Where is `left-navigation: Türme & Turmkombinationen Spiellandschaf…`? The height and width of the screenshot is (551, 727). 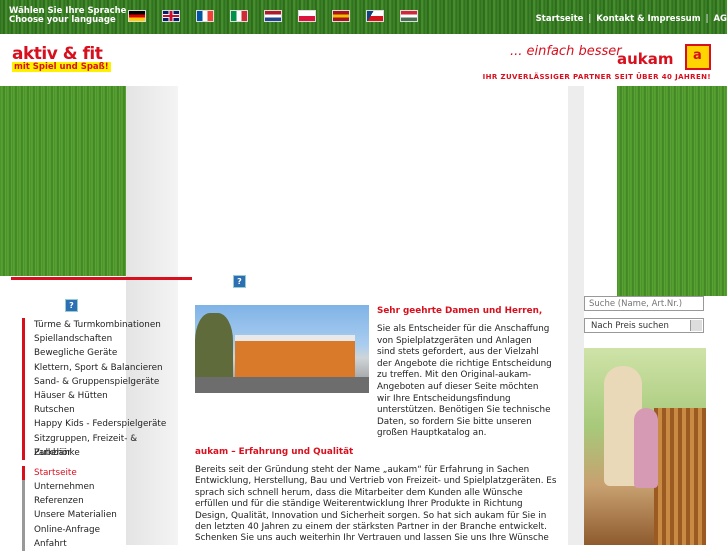 left-navigation: Türme & Turmkombinationen Spiellandschaf… is located at coordinates (102, 434).